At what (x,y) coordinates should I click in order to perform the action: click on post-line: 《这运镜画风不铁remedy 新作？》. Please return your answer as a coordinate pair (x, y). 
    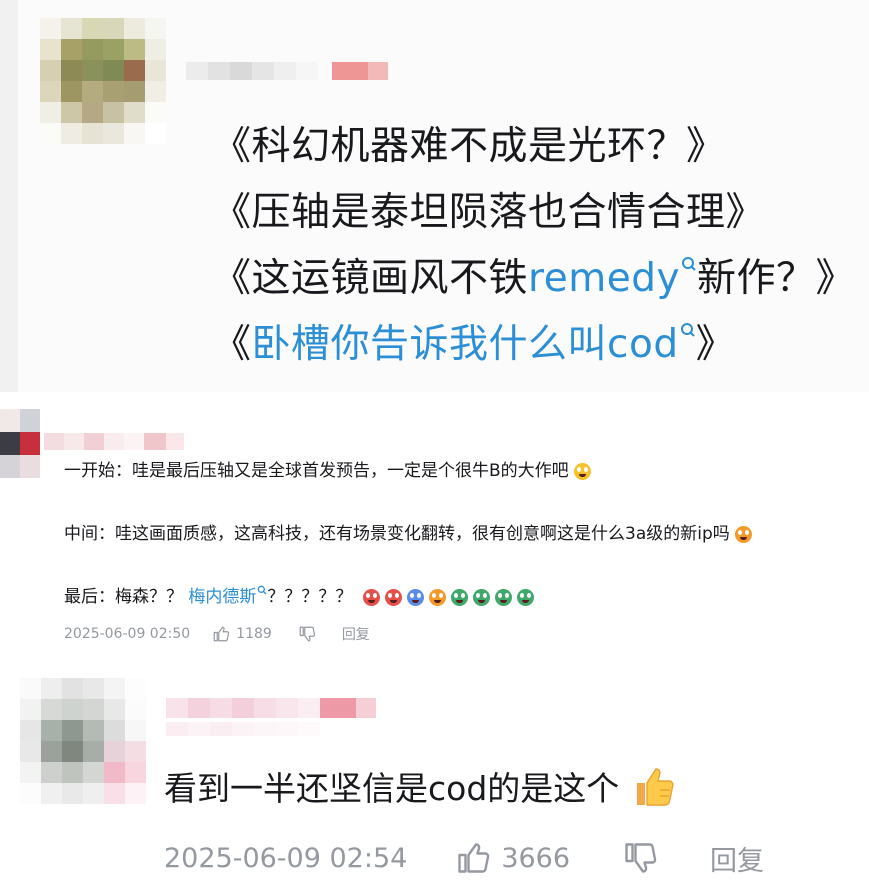
    Looking at the image, I should click on (534, 278).